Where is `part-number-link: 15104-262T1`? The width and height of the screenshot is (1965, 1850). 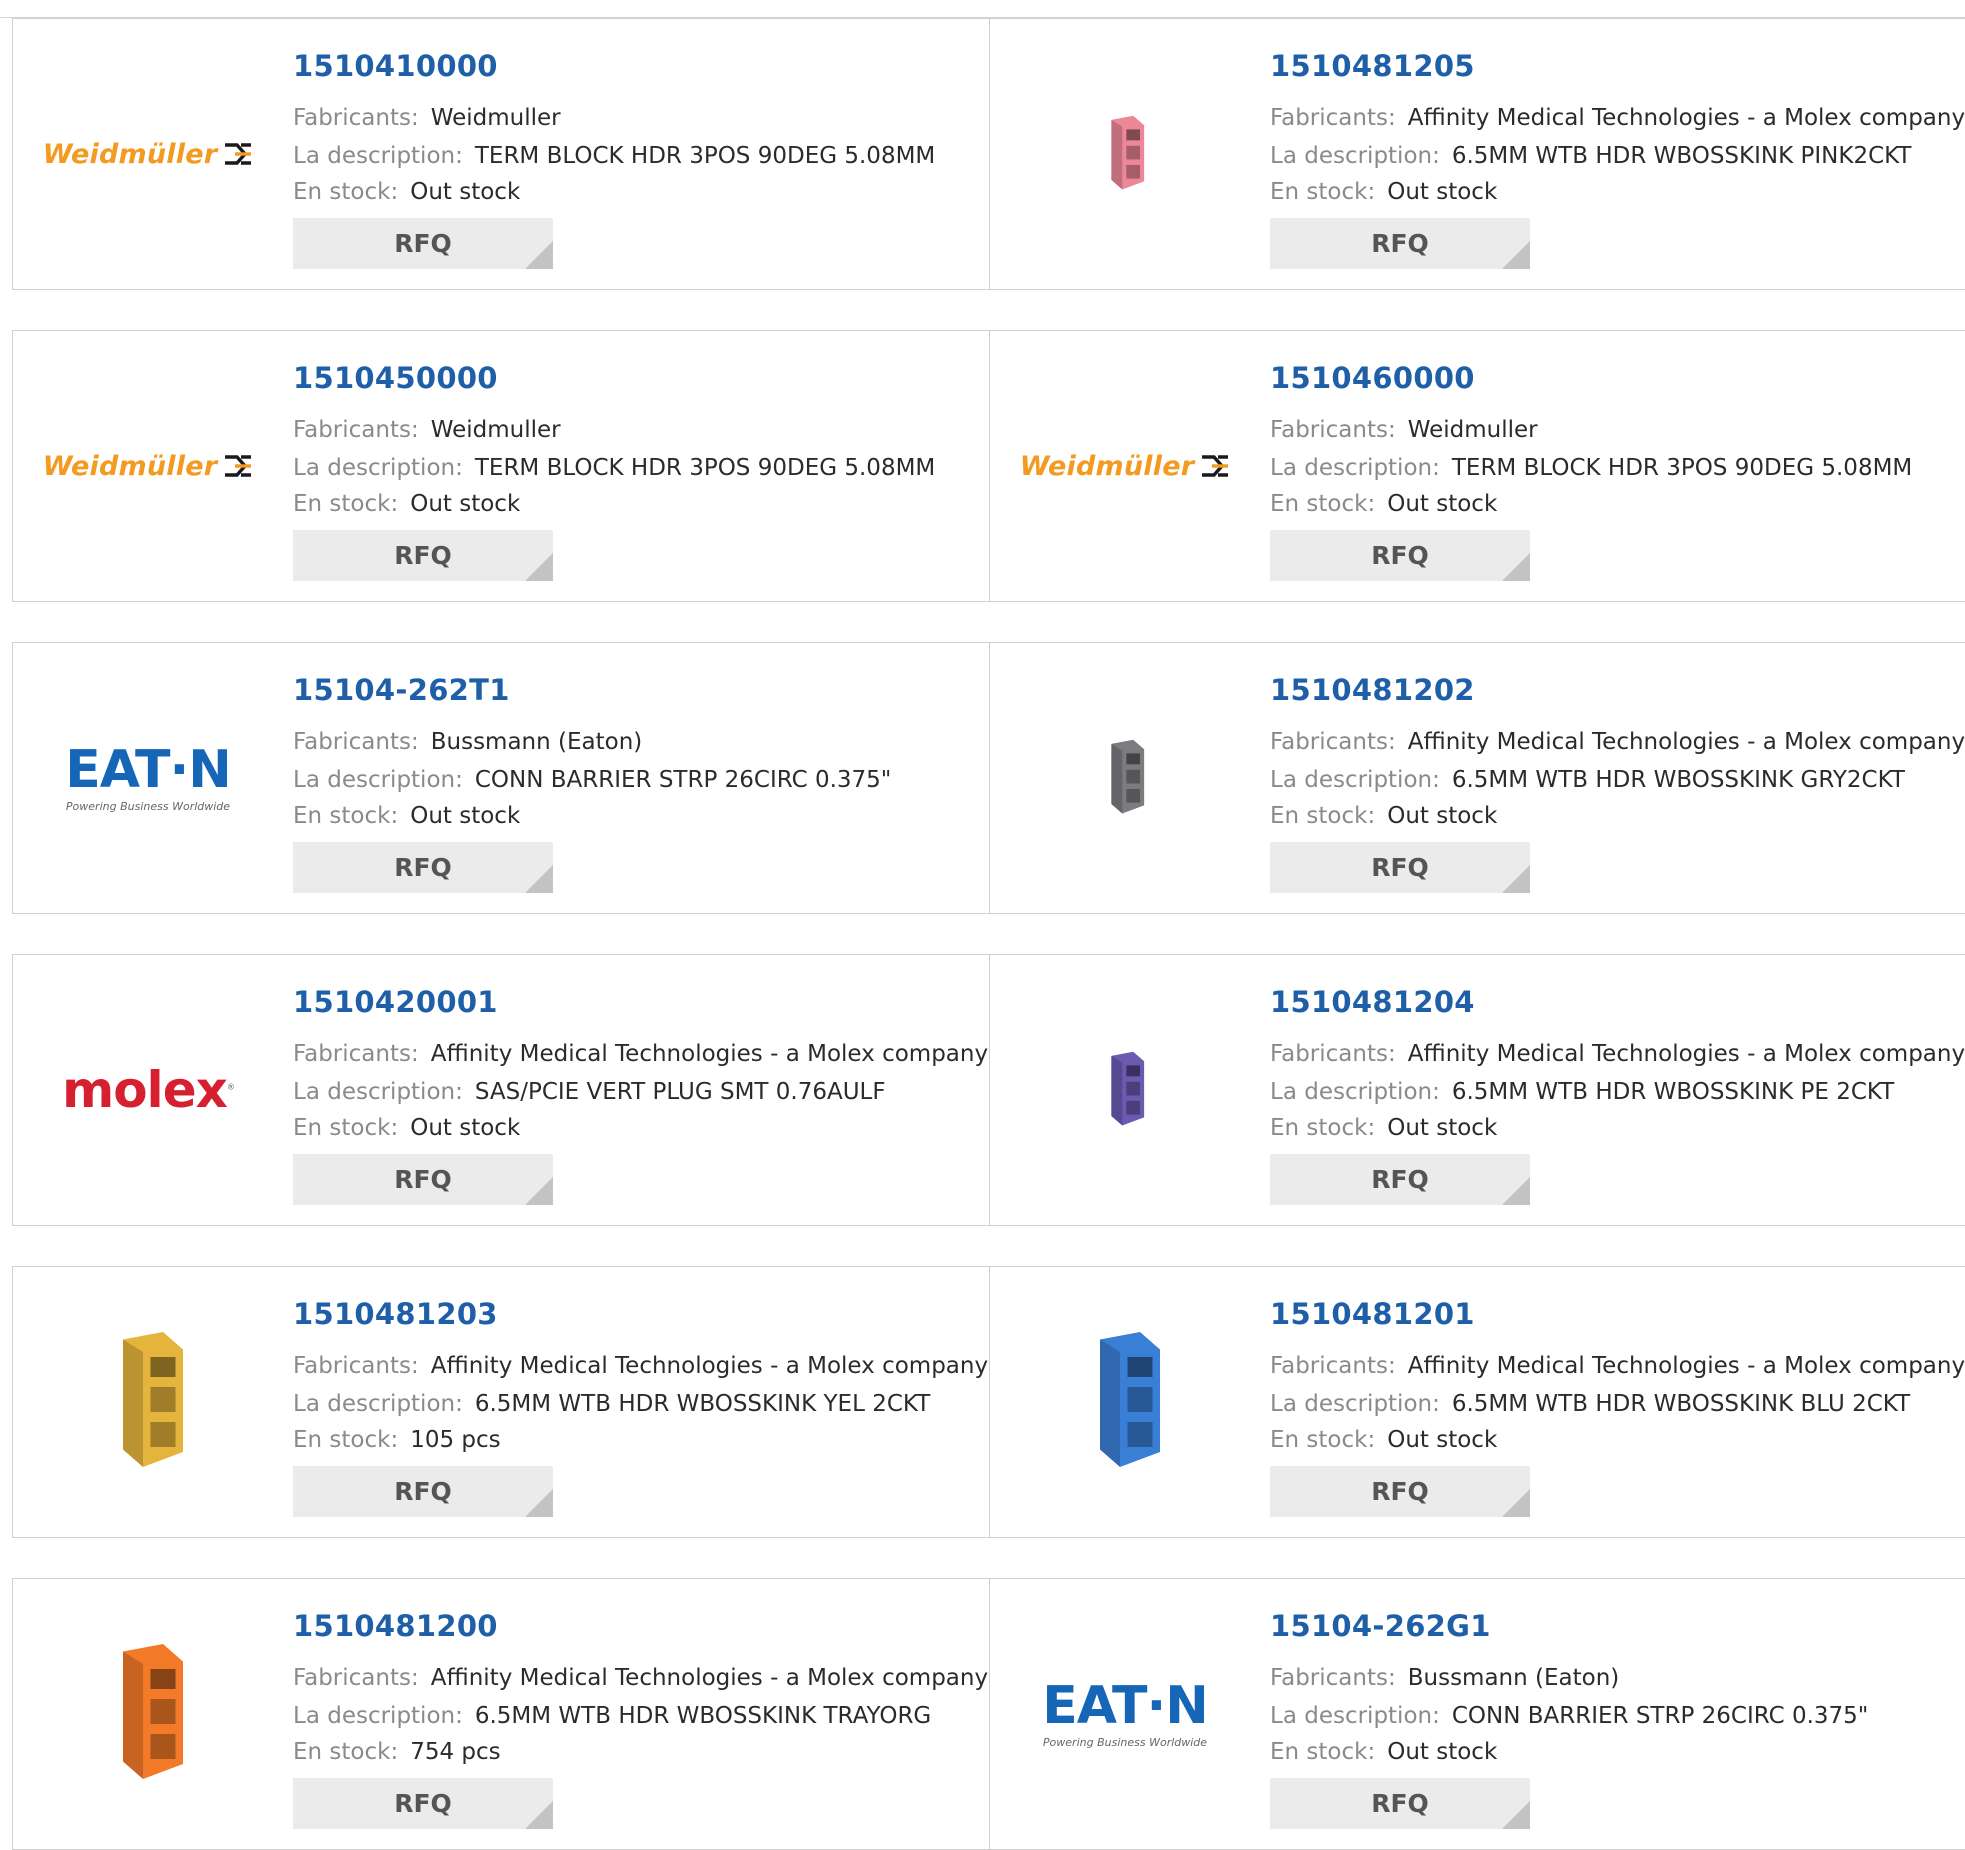
part-number-link: 15104-262T1 is located at coordinates (401, 690).